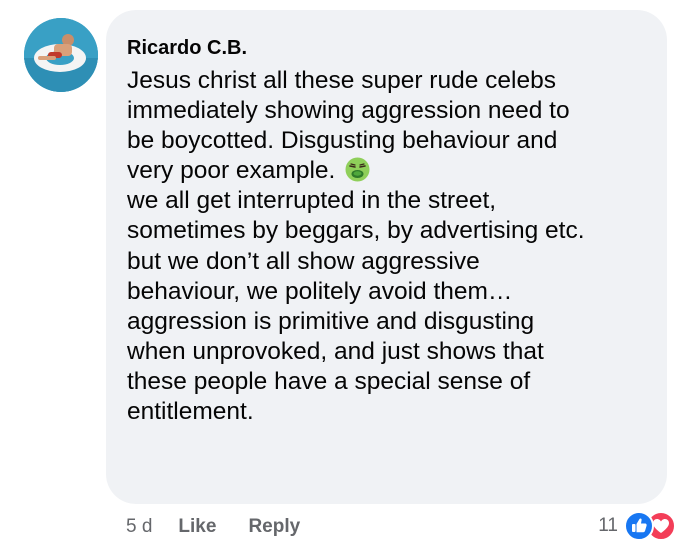 This screenshot has height=557, width=700. Describe the element at coordinates (387, 48) in the screenshot. I see `comment-author: Ricardo C.B.` at that location.